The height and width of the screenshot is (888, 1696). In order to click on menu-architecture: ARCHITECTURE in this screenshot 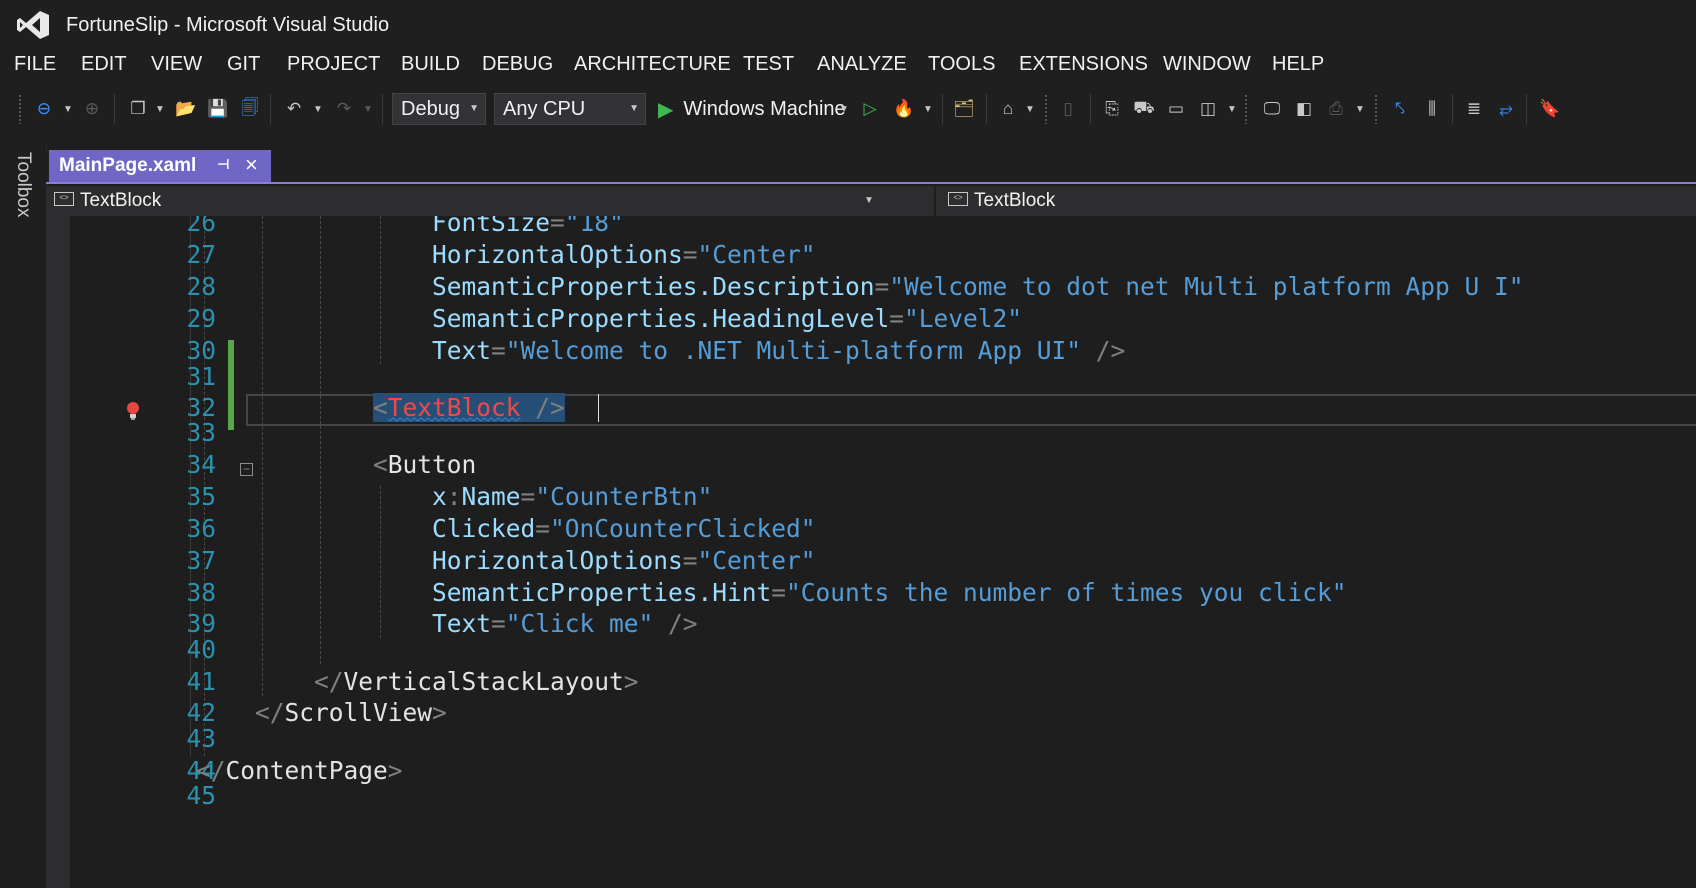, I will do `click(652, 64)`.